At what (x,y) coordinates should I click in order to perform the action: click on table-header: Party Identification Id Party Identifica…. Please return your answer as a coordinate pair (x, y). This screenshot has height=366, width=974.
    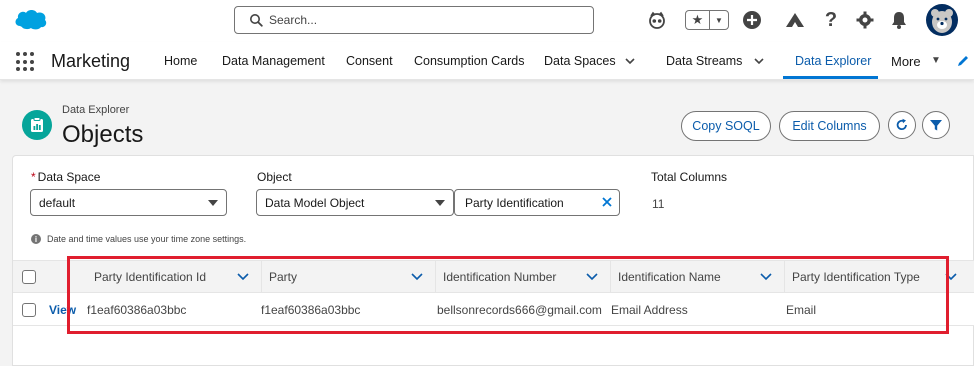
    Looking at the image, I should click on (493, 276).